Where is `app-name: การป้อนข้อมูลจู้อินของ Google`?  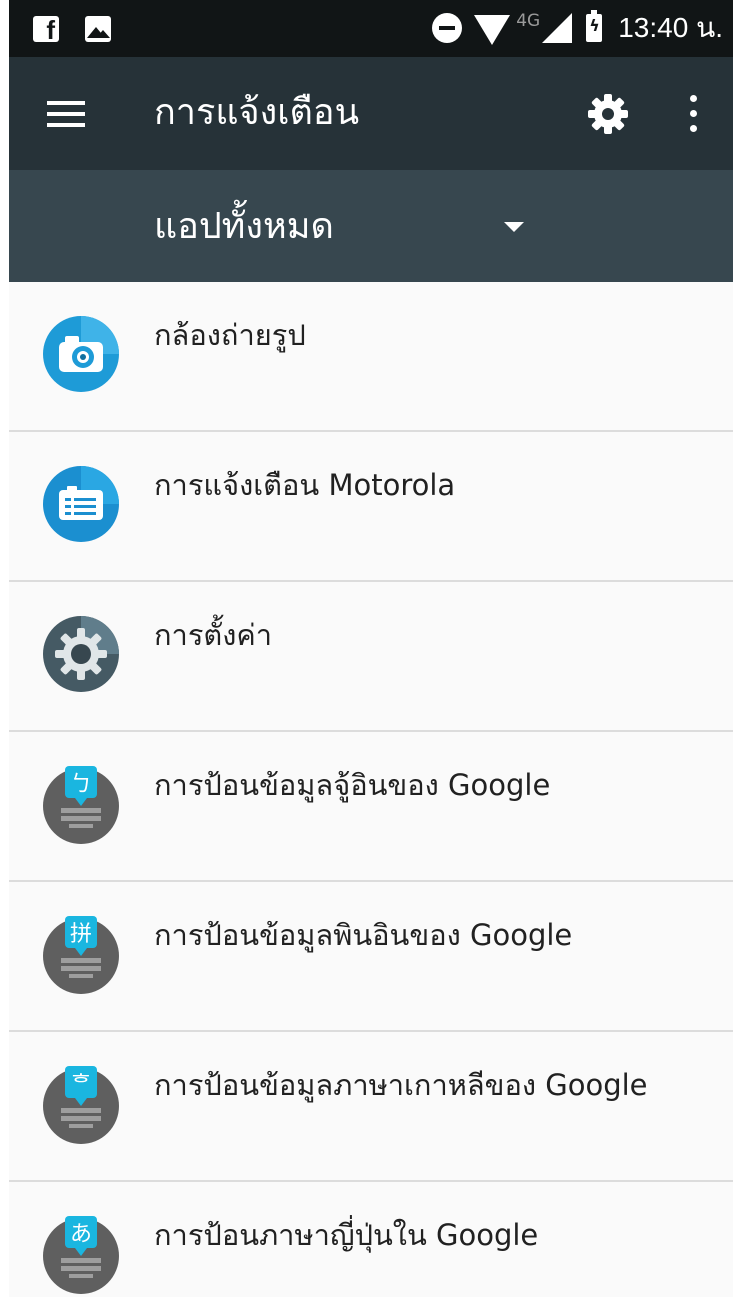 app-name: การป้อนข้อมูลจู้อินของ Google is located at coordinates (352, 785).